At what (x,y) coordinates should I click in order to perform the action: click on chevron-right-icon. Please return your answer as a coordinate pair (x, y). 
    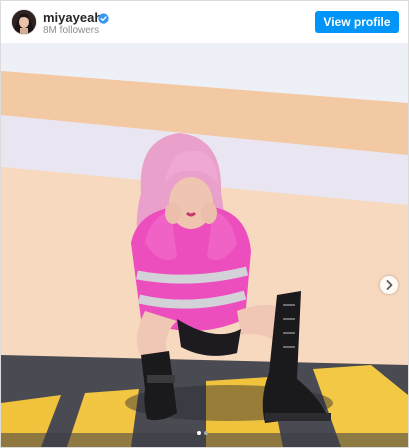
    Looking at the image, I should click on (389, 285).